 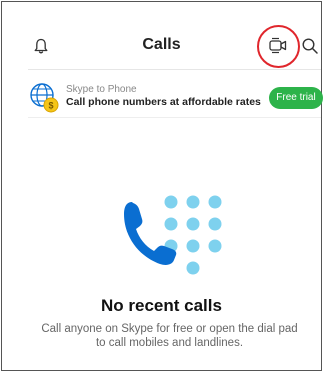 I want to click on free-trial-button: Free trial, so click(x=296, y=98).